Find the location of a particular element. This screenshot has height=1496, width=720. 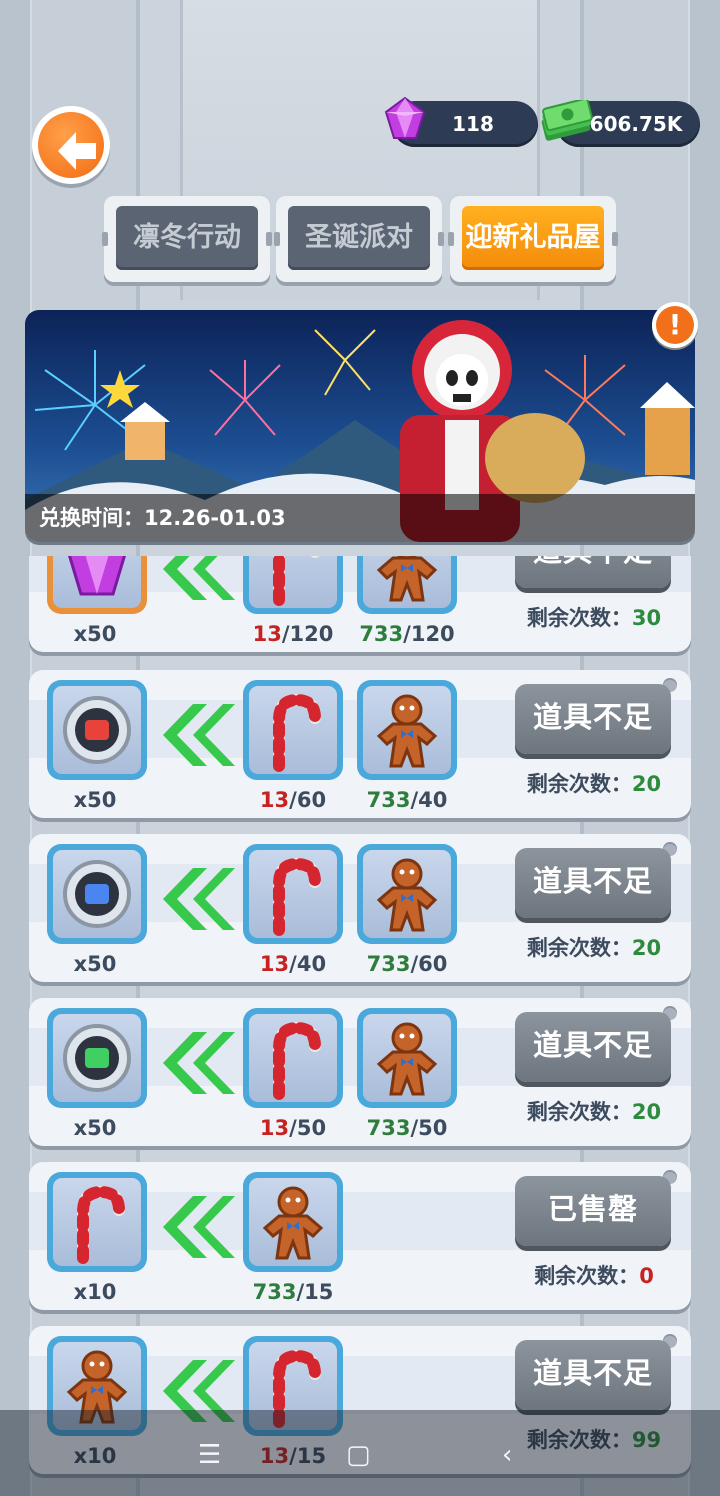

green-fist-coin-icon is located at coordinates (97, 1058).